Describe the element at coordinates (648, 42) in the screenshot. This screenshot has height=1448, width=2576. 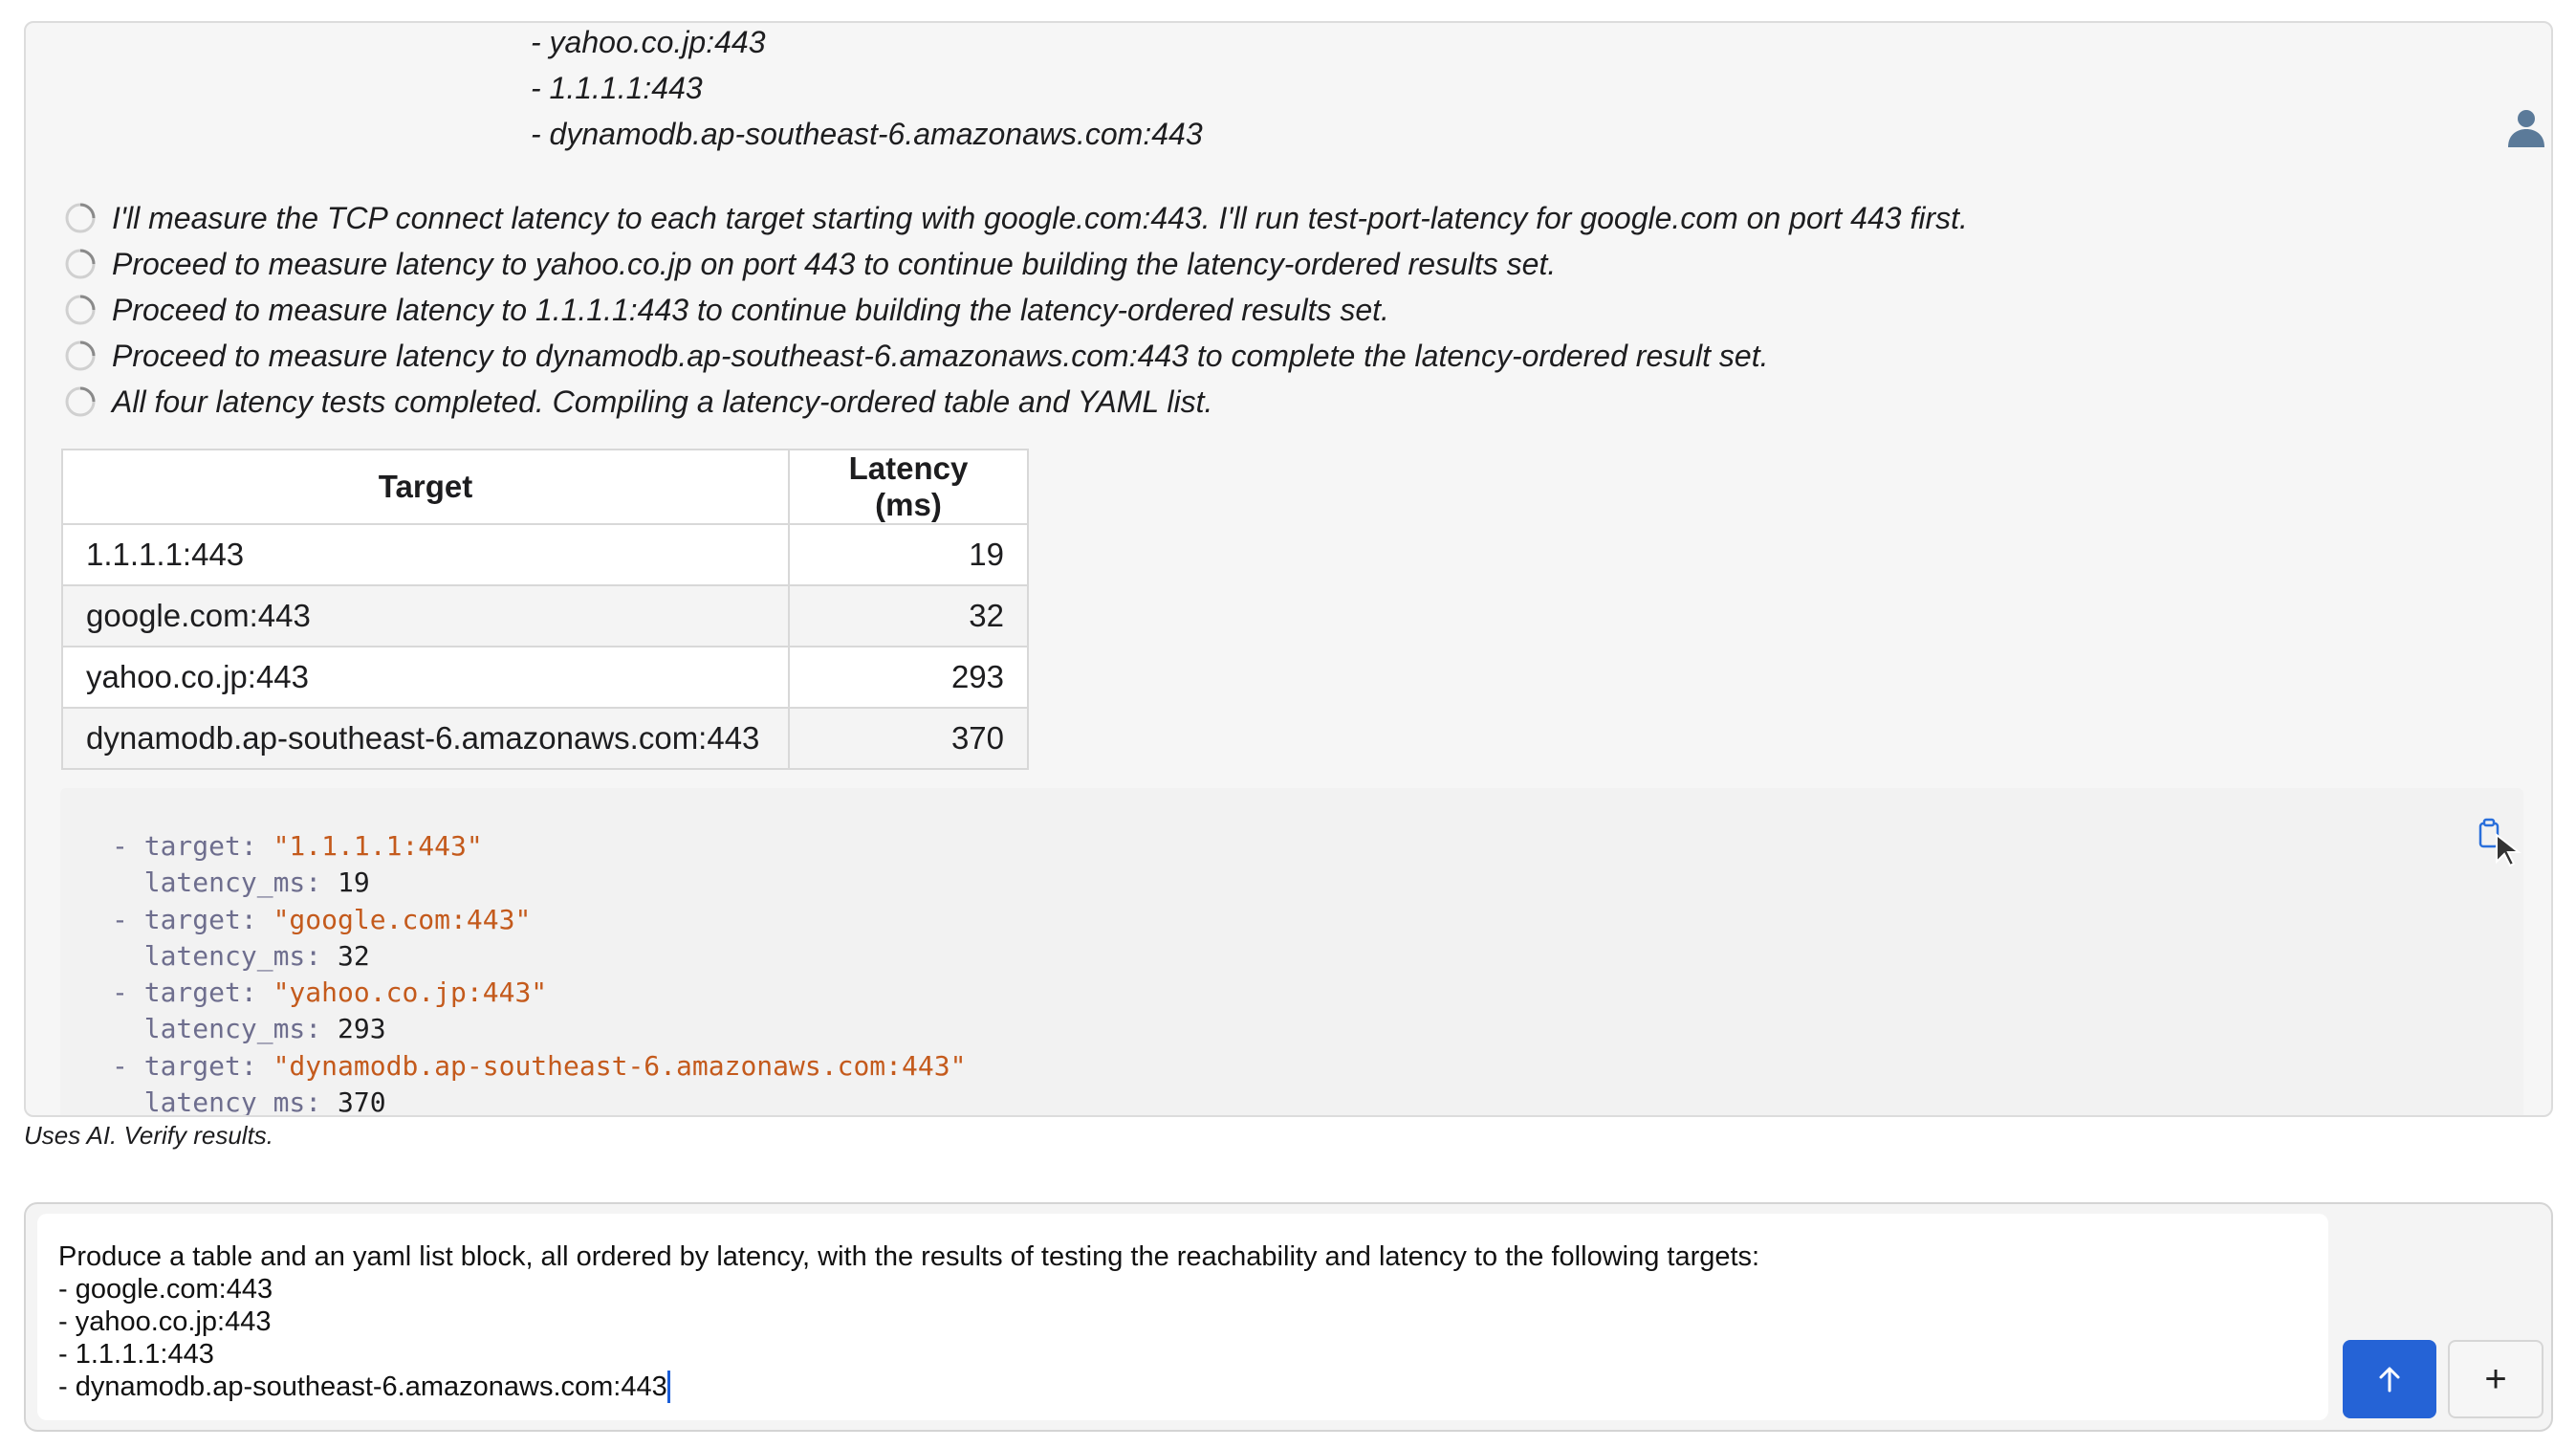
I see `user-message-line: - yahoo.co.jp:443` at that location.